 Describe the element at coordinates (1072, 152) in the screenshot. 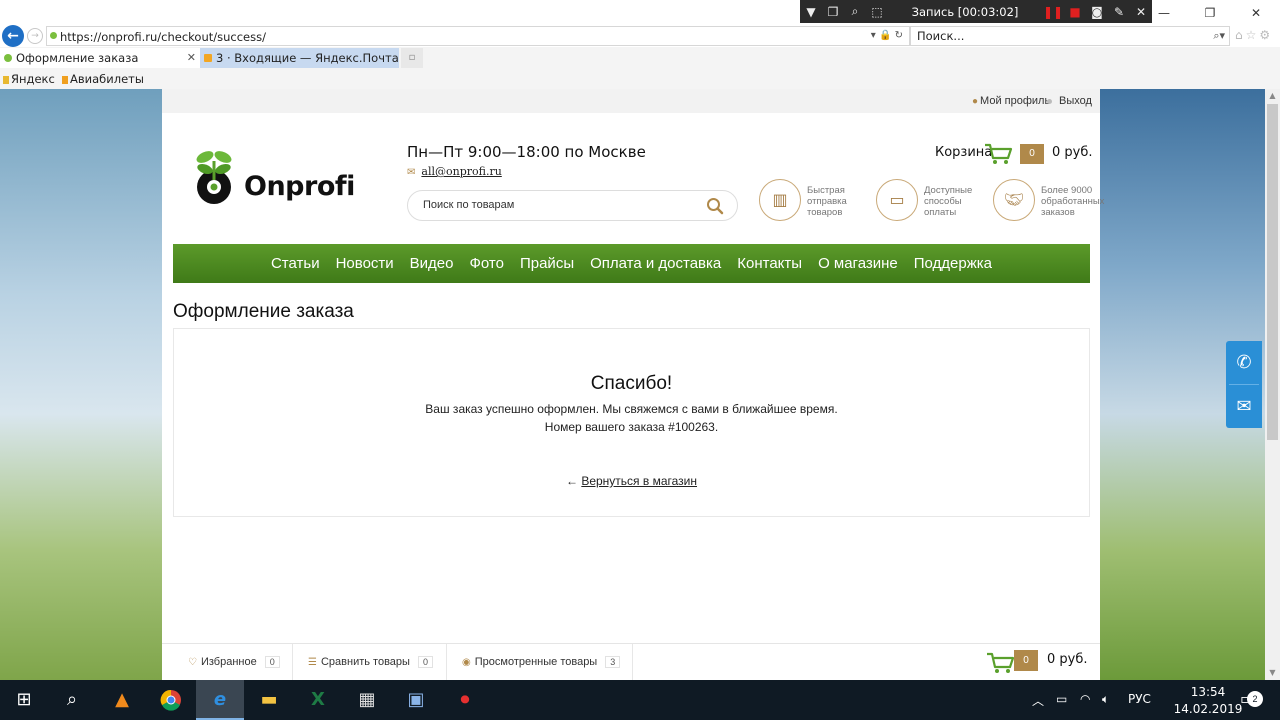

I see `cart-total: 0 руб.` at that location.